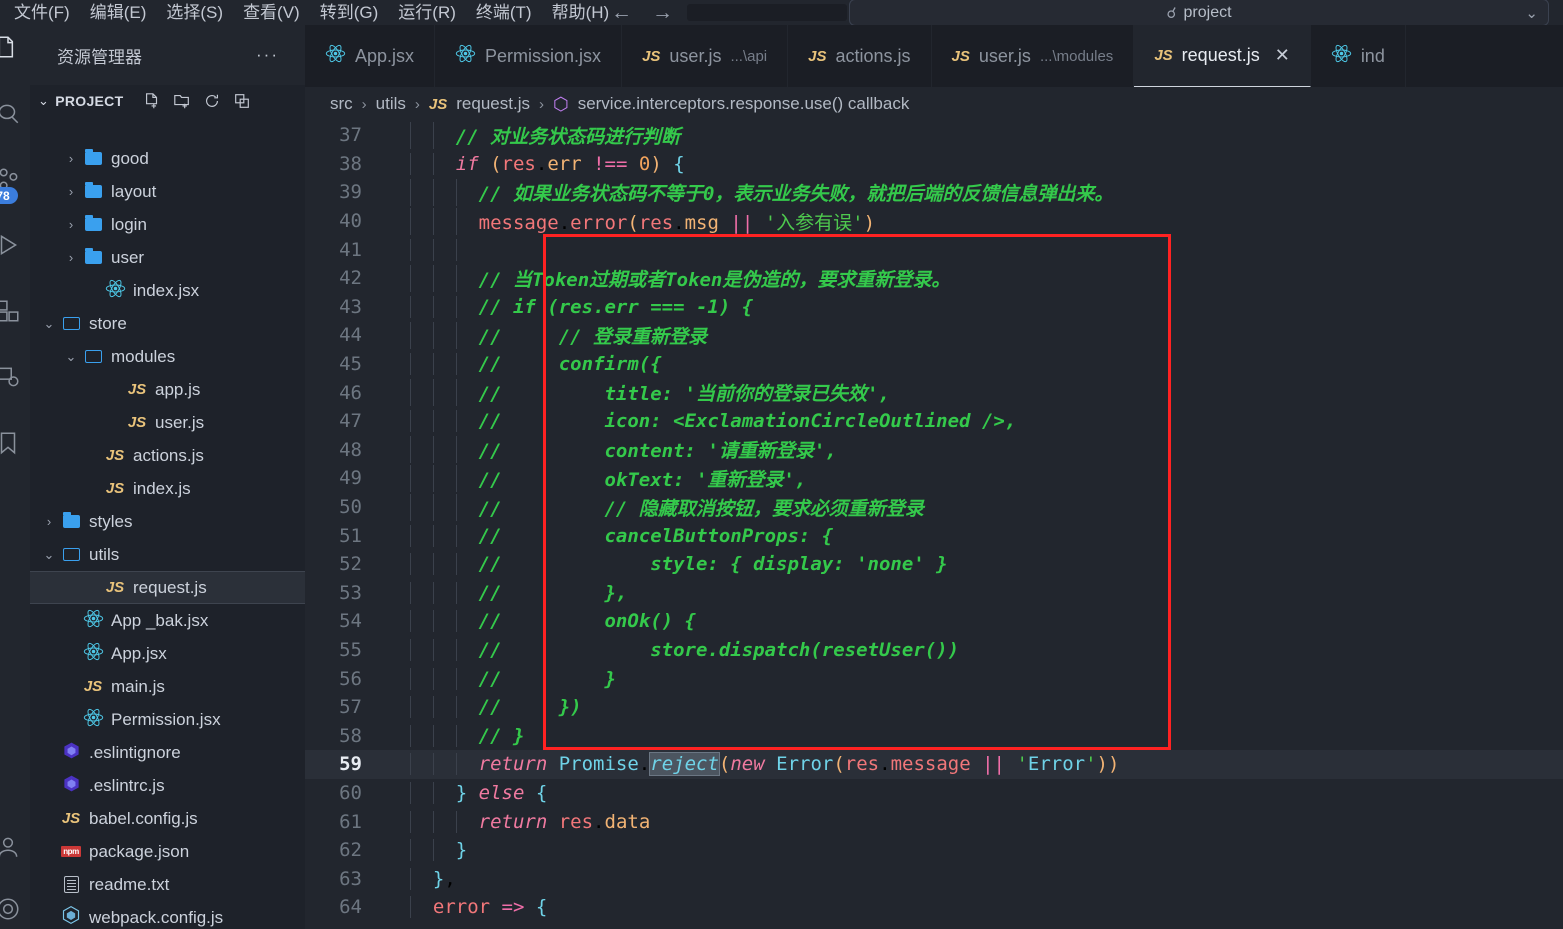 This screenshot has height=929, width=1563. What do you see at coordinates (167, 686) in the screenshot?
I see `tree-item: JS main.js` at bounding box center [167, 686].